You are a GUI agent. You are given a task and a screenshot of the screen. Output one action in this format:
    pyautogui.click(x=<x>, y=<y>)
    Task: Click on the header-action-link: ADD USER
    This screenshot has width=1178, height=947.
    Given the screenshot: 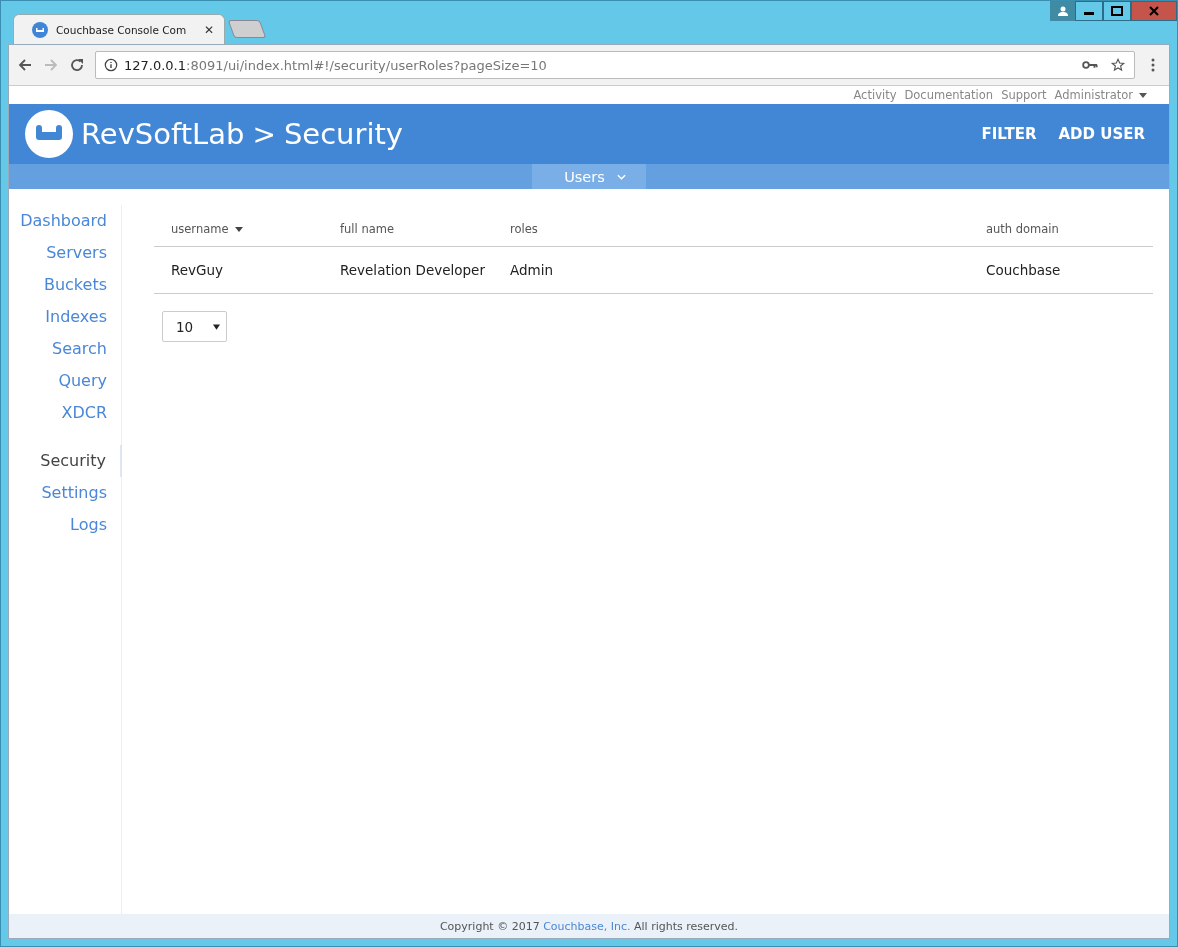 What is the action you would take?
    pyautogui.click(x=1101, y=134)
    